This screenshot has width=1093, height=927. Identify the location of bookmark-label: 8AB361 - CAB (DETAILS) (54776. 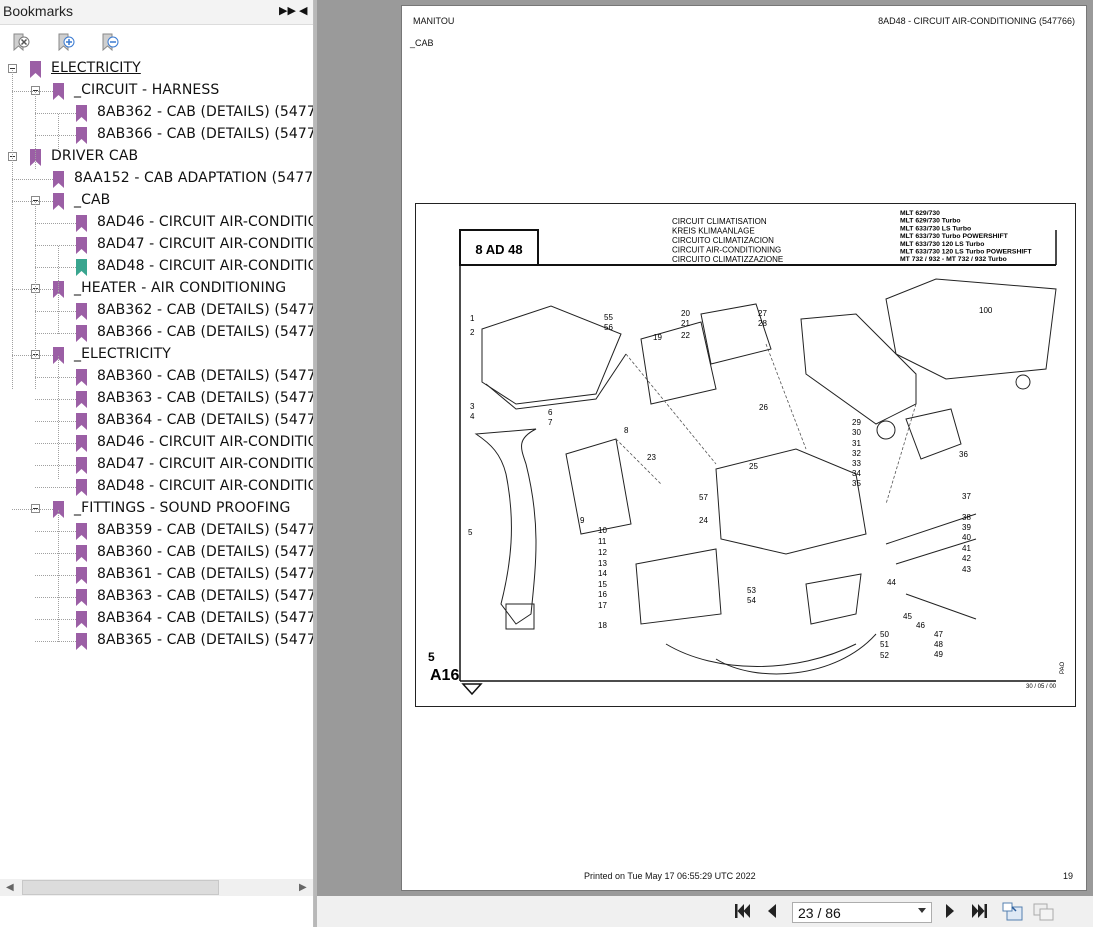
(205, 574).